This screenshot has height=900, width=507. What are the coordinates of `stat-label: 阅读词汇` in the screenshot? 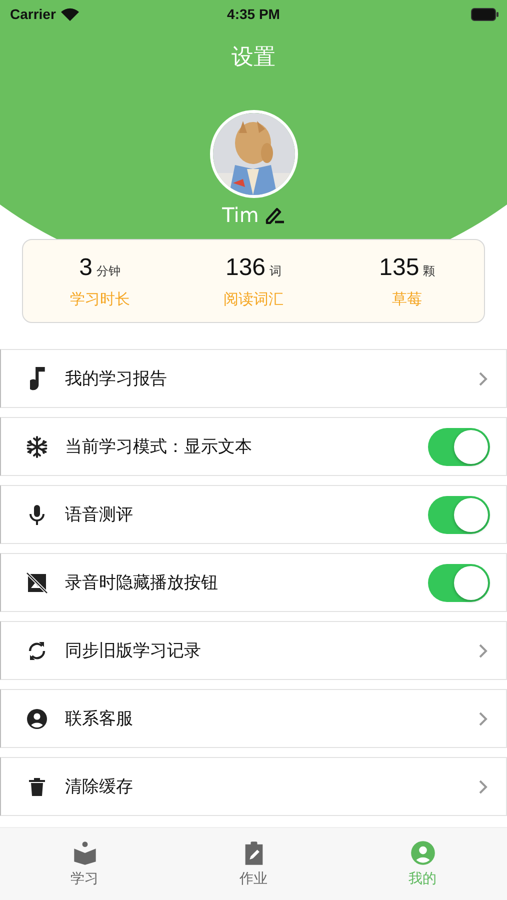 It's located at (253, 299).